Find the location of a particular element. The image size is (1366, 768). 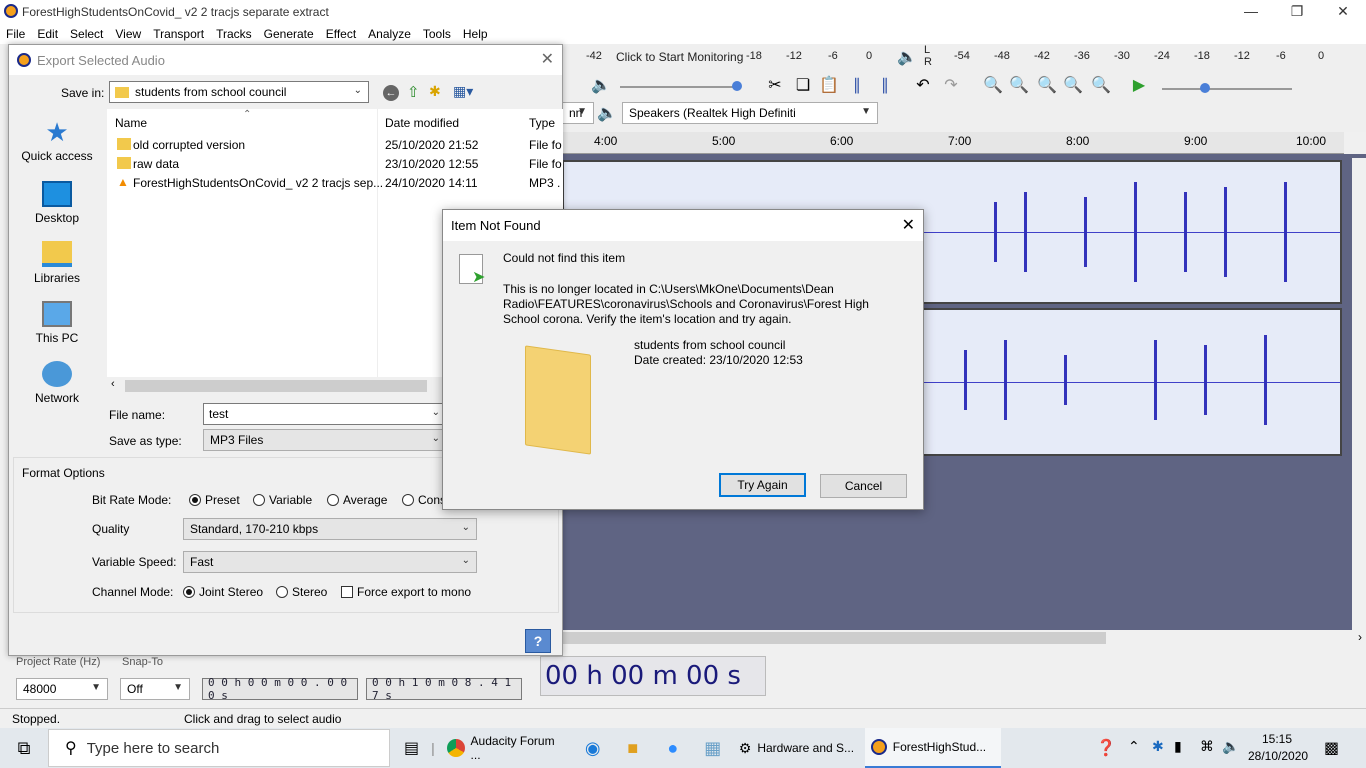

save-type-select: MP3 Files ⌄ is located at coordinates (325, 440).